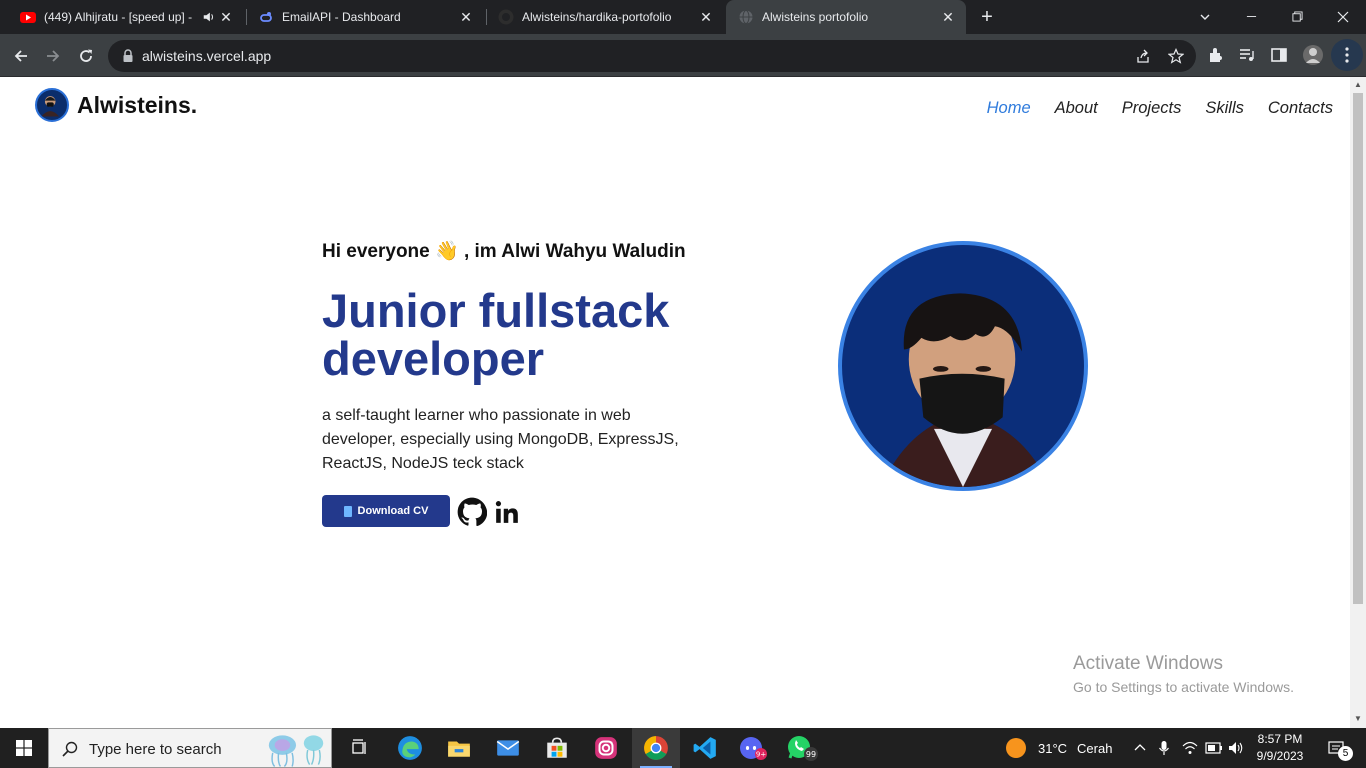  Describe the element at coordinates (209, 17) in the screenshot. I see `speaker-icon` at that location.